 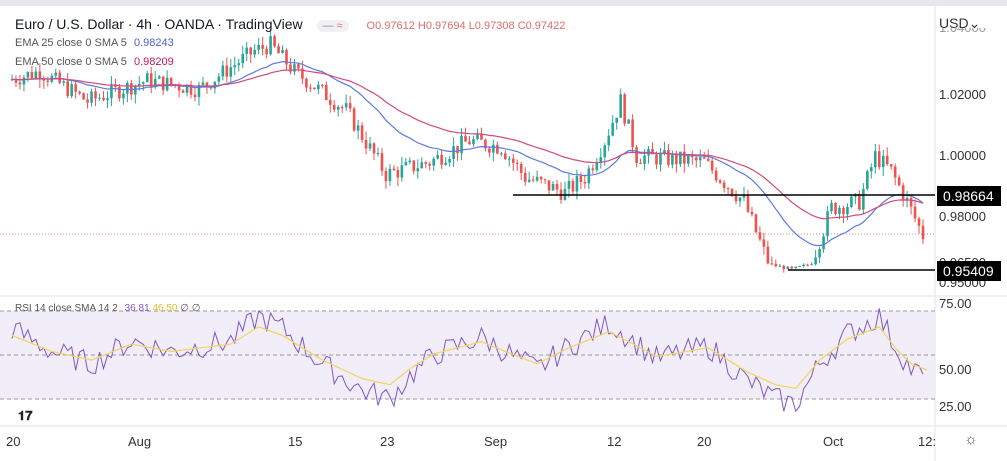 I want to click on ohlc-values: O0.97612 H0.97694 L0.97308 C0.97422, so click(x=466, y=26).